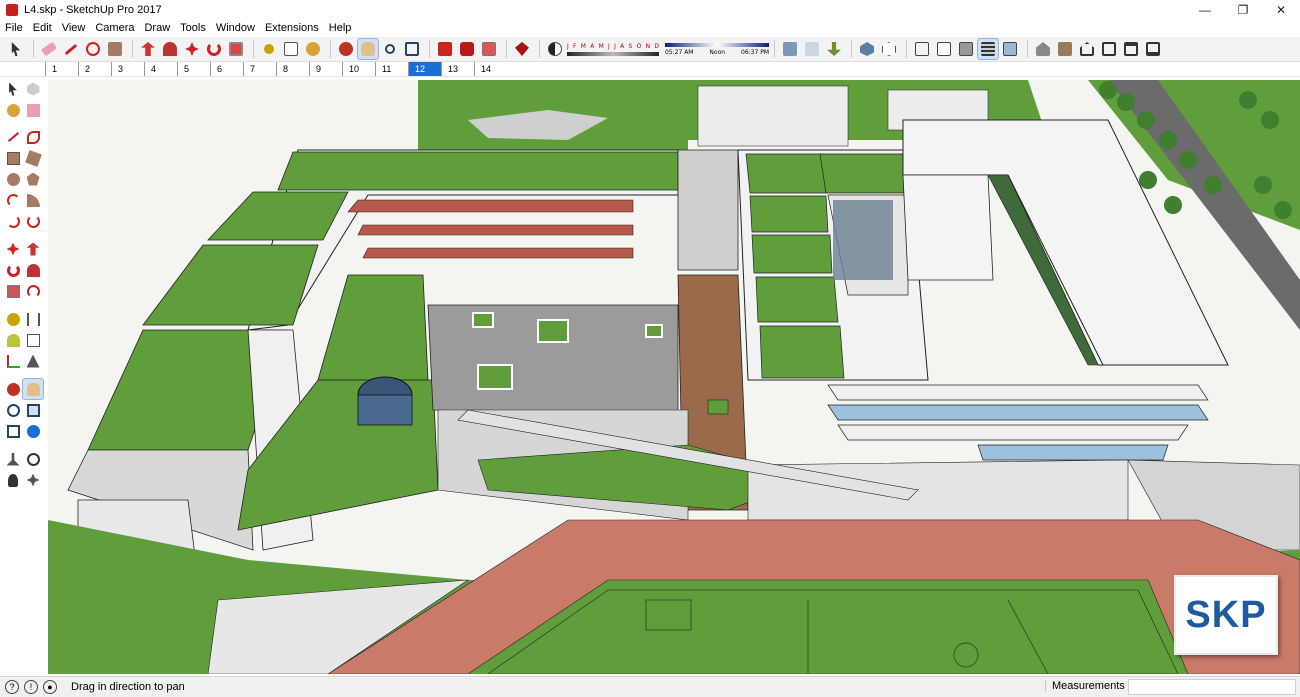 The image size is (1300, 697). What do you see at coordinates (889, 49) in the screenshot?
I see `back-edges-icon` at bounding box center [889, 49].